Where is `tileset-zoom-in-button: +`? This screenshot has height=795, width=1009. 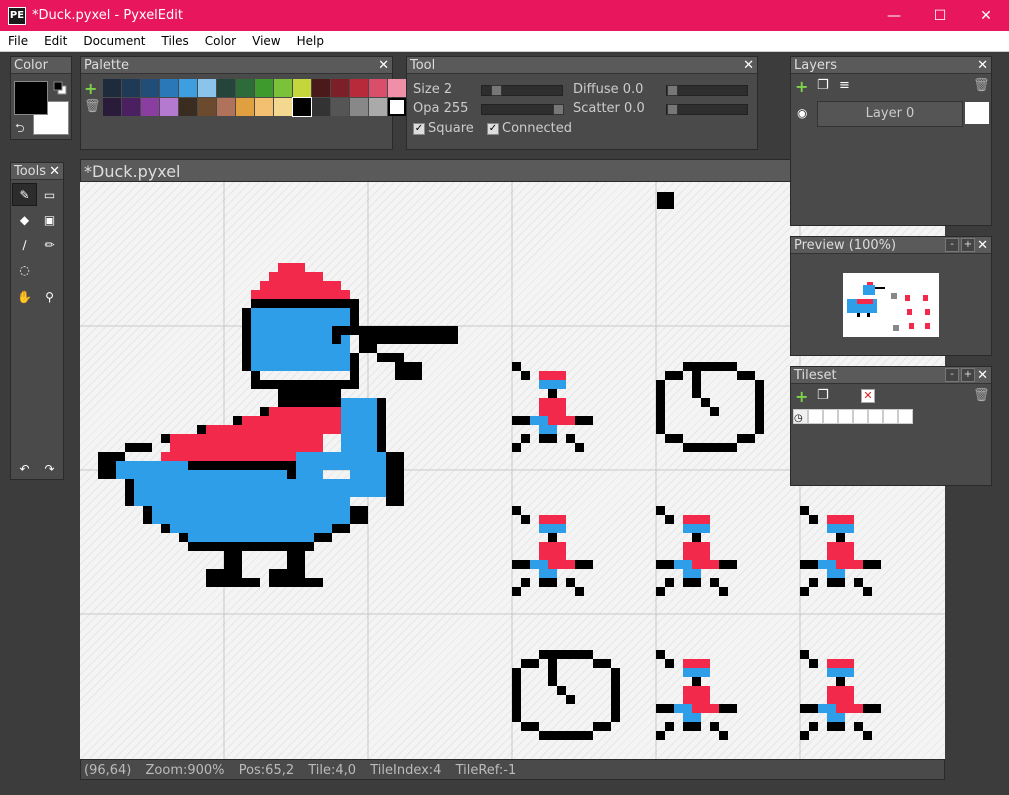
tileset-zoom-in-button: + is located at coordinates (968, 375).